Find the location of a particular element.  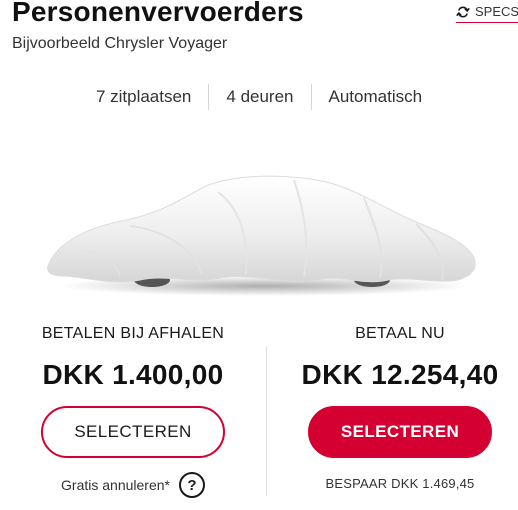

select-pay-at-pickup-button: SELECTEREN is located at coordinates (133, 432).